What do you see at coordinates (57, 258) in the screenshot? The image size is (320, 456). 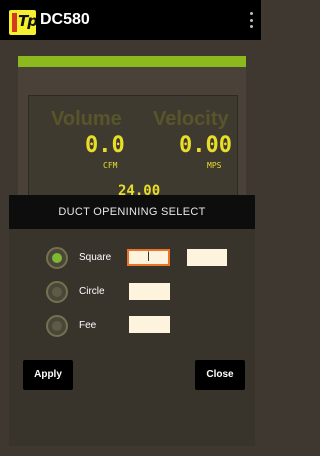 I see `radio-square` at bounding box center [57, 258].